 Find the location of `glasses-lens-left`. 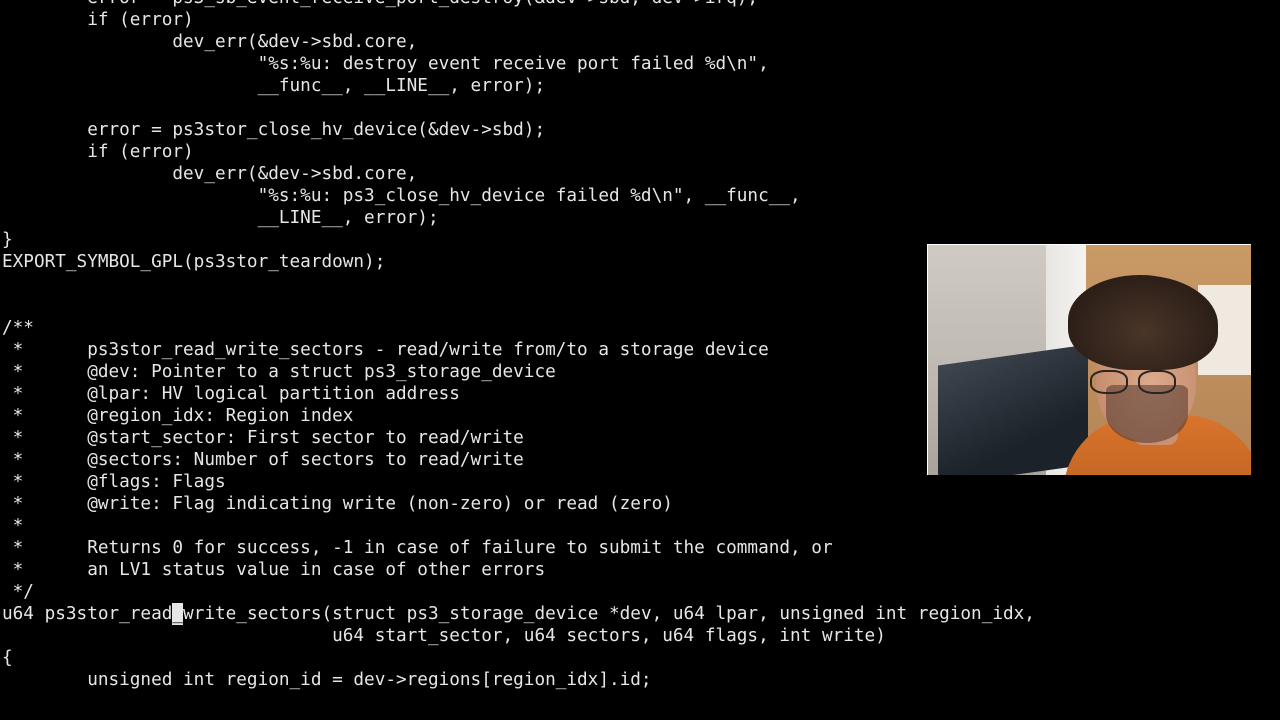

glasses-lens-left is located at coordinates (1109, 382).